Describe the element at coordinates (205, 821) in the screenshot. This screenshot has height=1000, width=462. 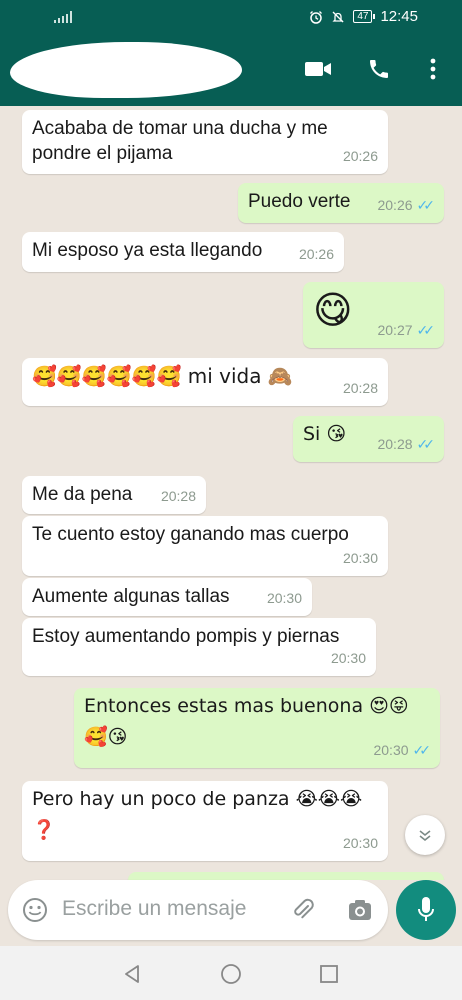
I see `message-incoming: Pero hay un poco de panza 😭😭😭 ❓ 20:30` at that location.